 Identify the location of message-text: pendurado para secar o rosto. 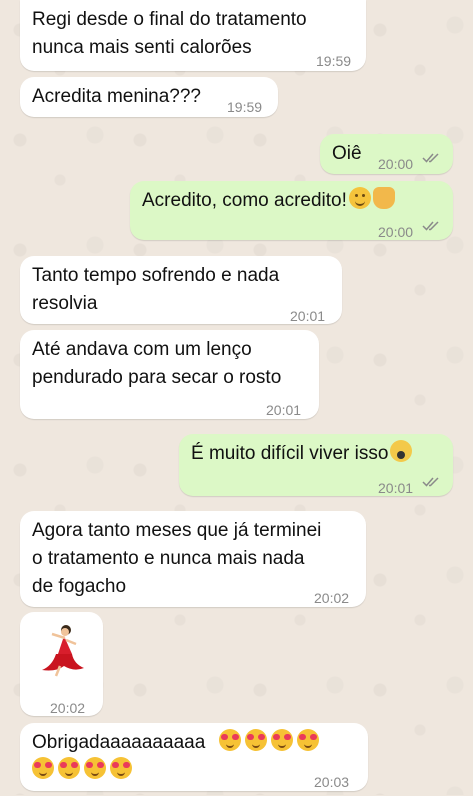
(157, 377).